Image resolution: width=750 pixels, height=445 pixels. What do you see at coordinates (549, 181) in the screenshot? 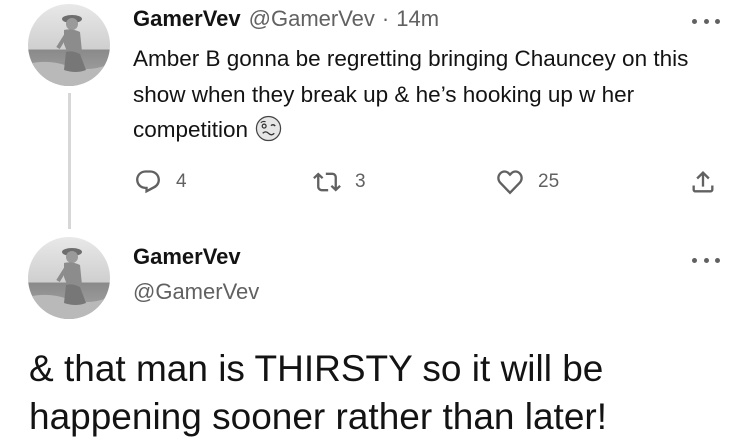
I see `like-count: 25` at bounding box center [549, 181].